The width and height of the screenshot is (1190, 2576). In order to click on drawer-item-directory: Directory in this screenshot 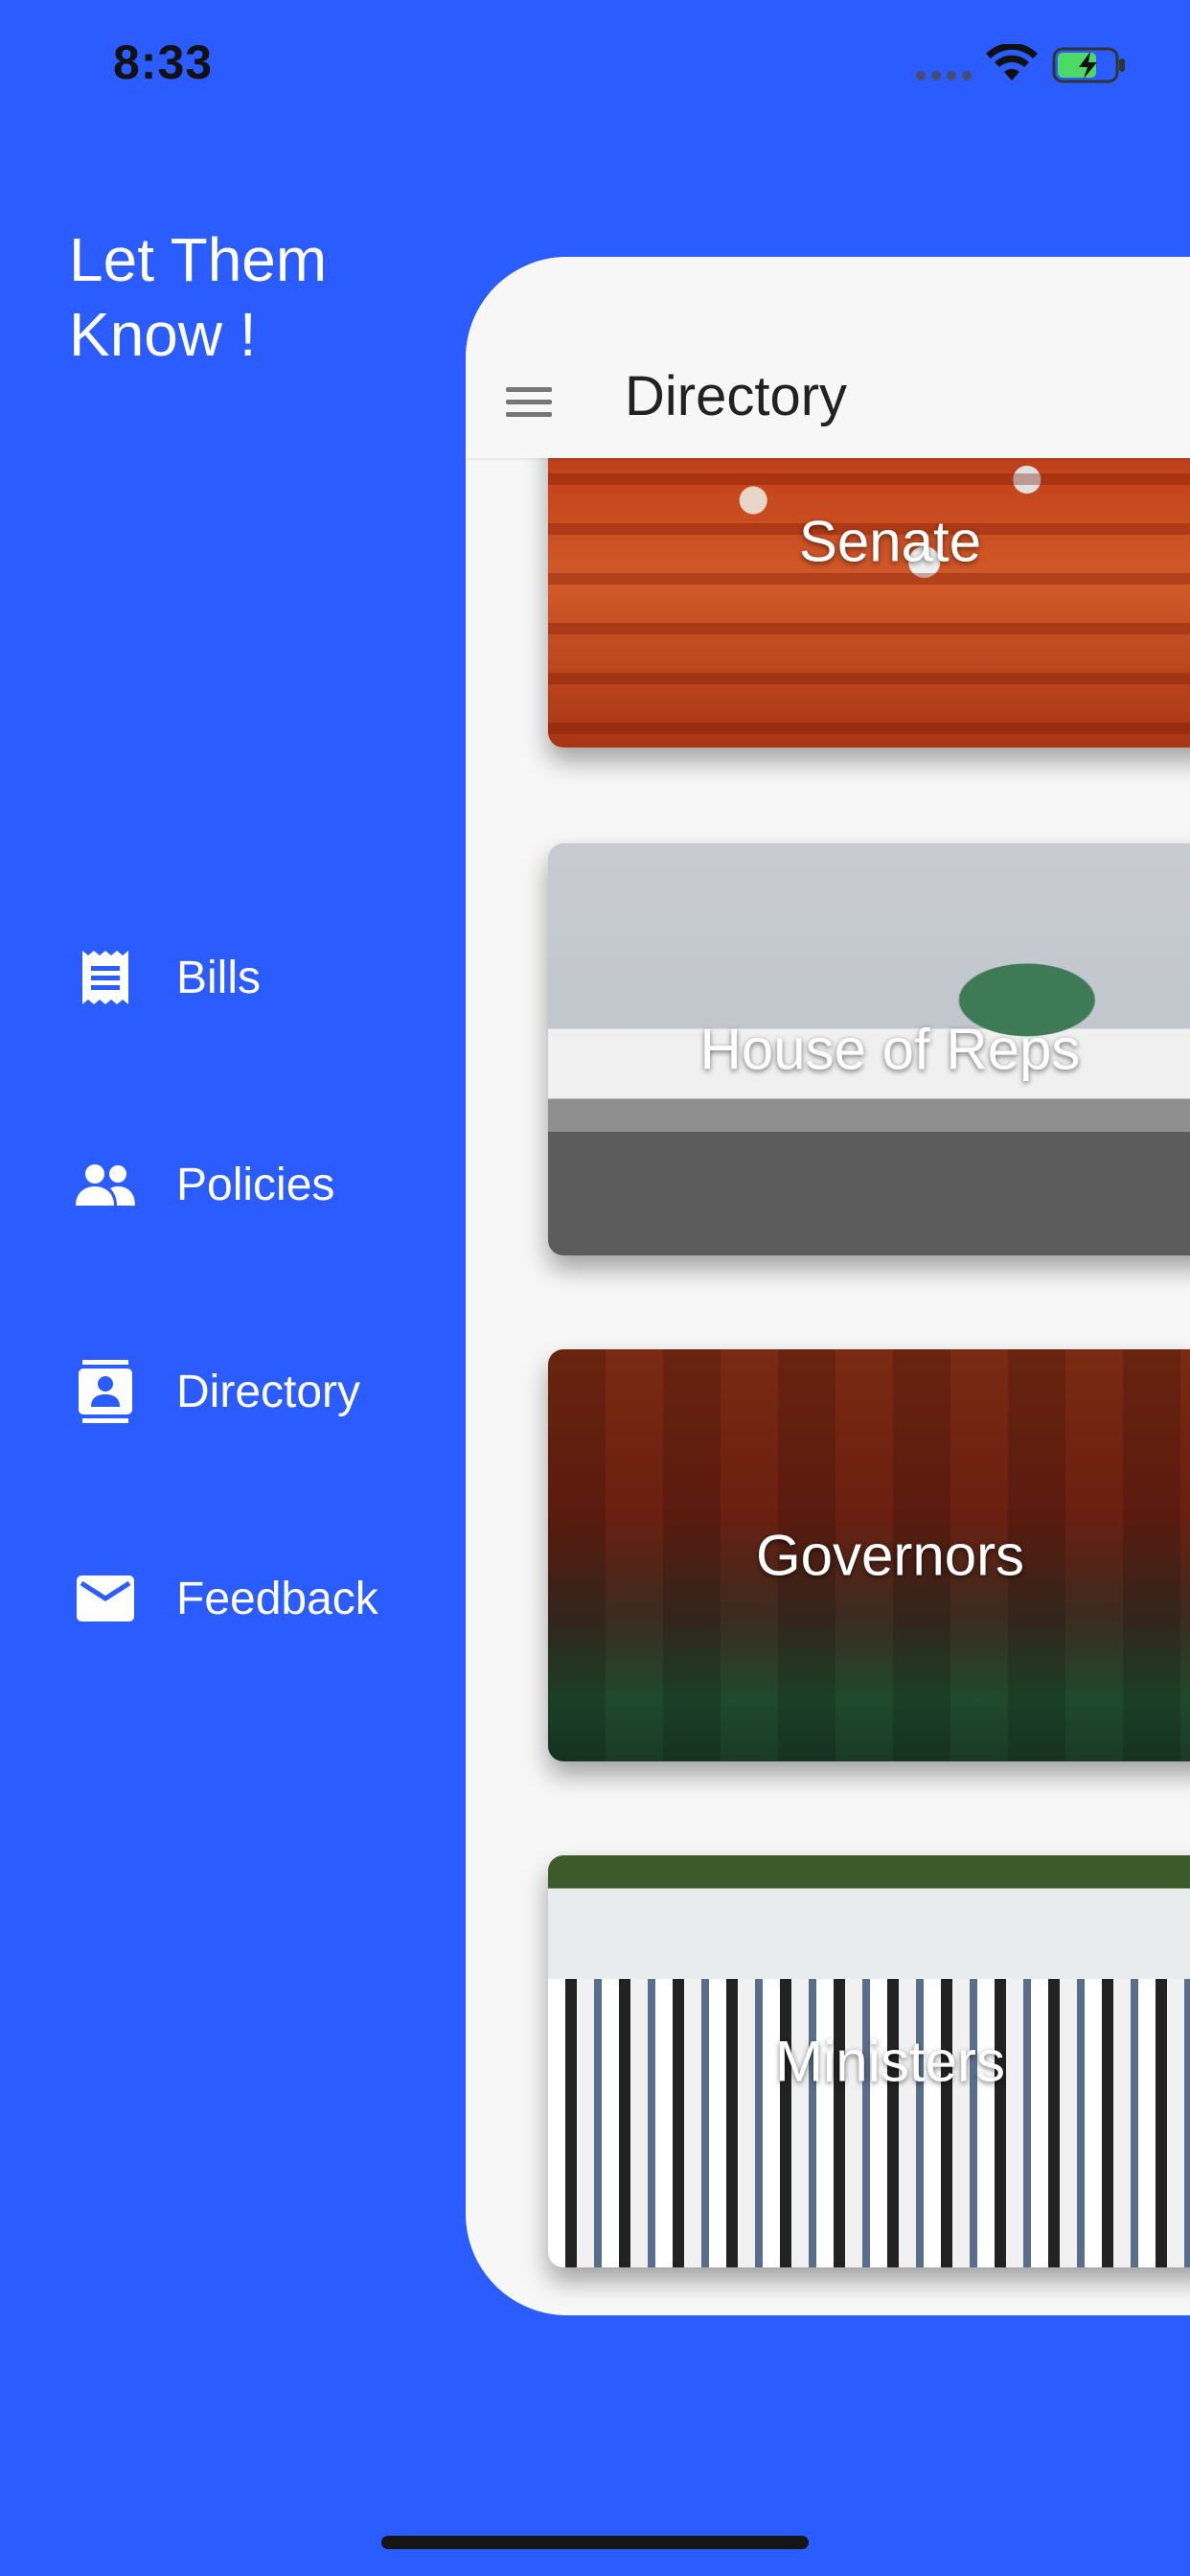, I will do `click(261, 1391)`.